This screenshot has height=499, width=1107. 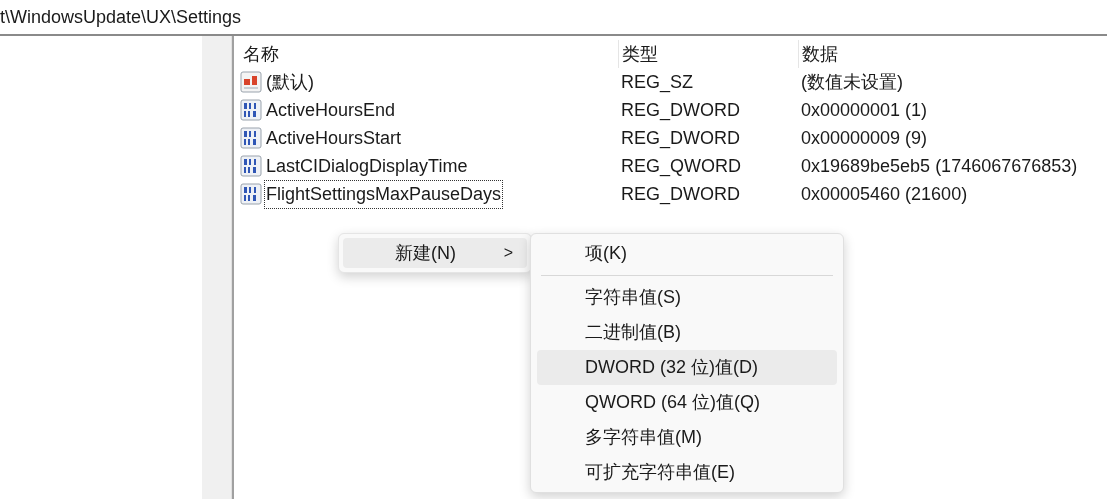 What do you see at coordinates (657, 82) in the screenshot?
I see `value-type: REG_SZ` at bounding box center [657, 82].